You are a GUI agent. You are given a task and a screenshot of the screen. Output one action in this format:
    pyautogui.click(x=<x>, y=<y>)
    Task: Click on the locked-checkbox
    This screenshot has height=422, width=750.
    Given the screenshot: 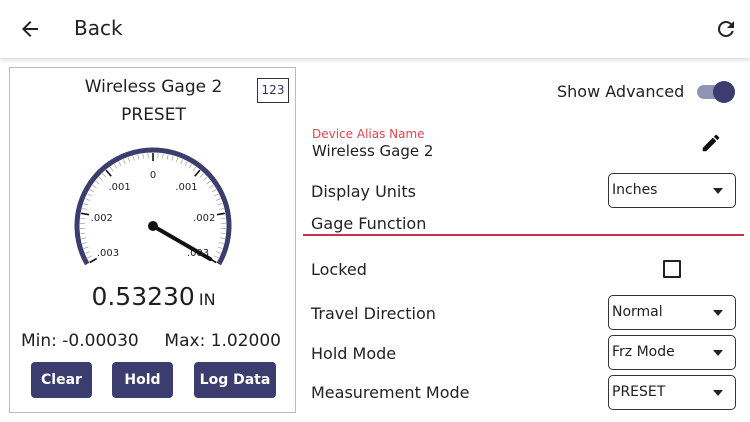 What is the action you would take?
    pyautogui.click(x=672, y=269)
    